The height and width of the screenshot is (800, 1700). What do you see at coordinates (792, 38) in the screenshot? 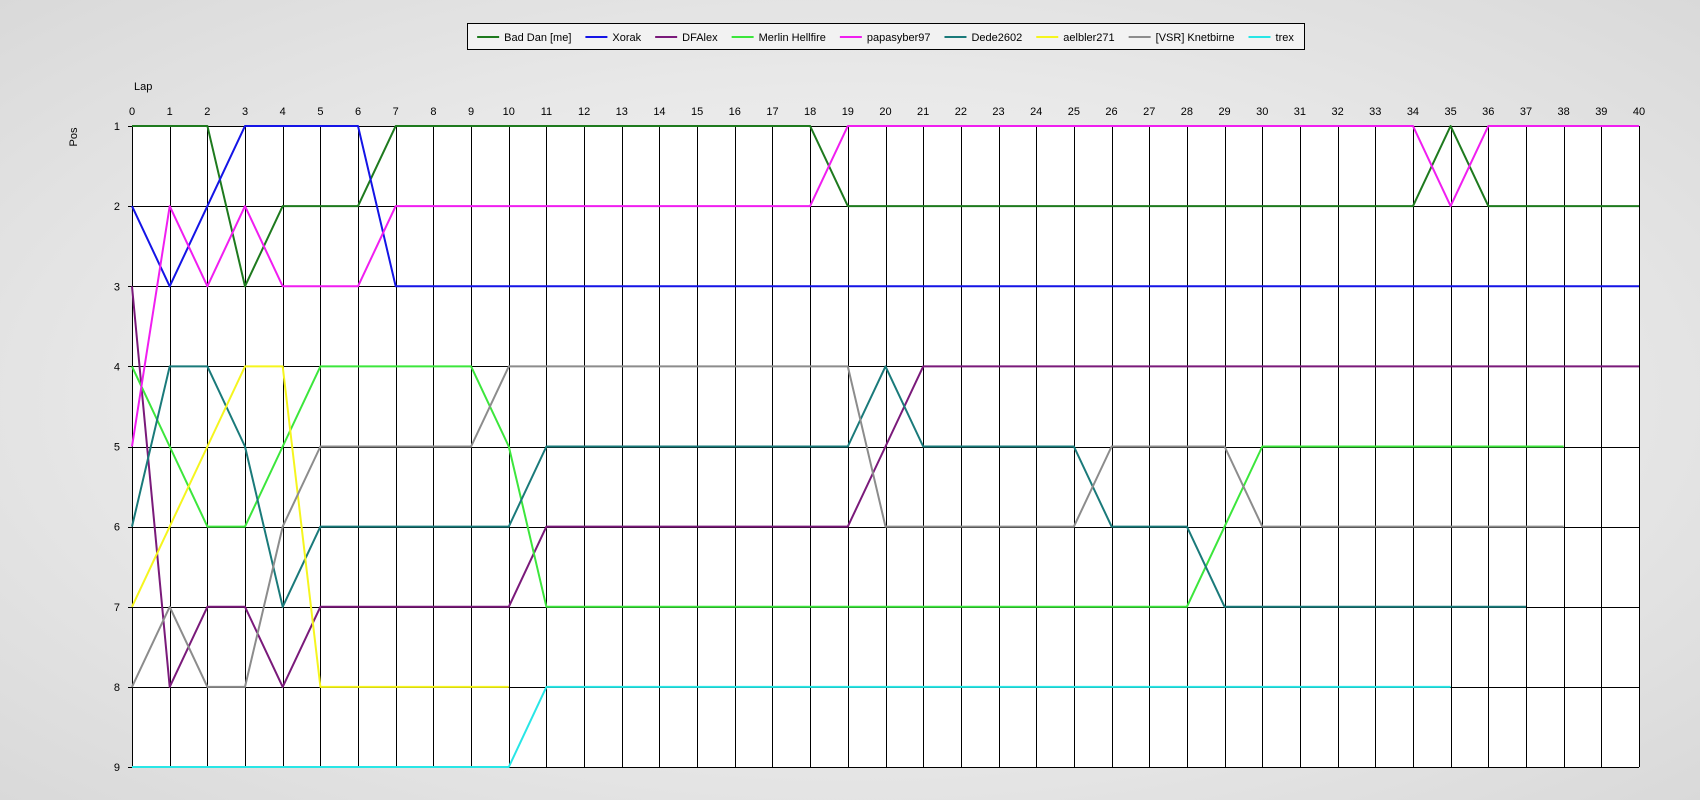
I see `legend-label: Merlin Hellfire` at bounding box center [792, 38].